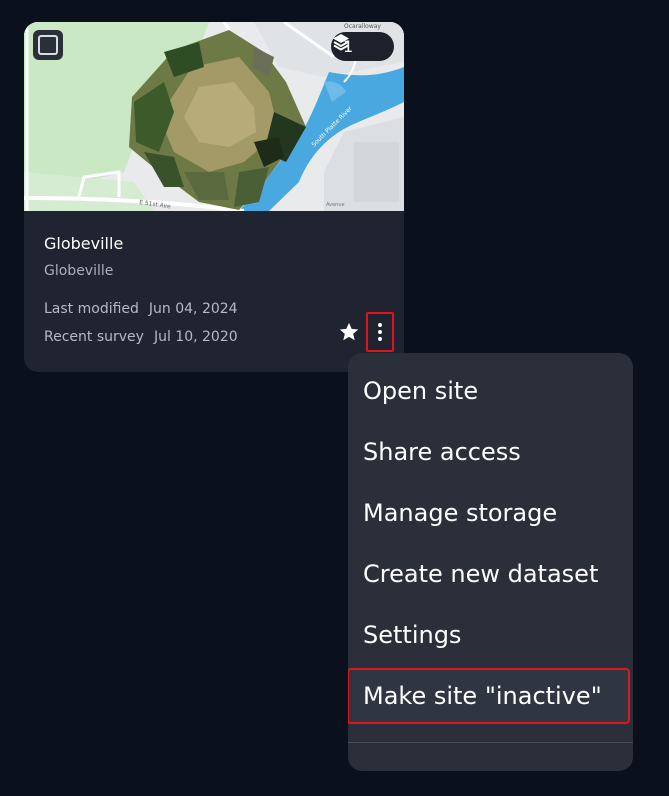  Describe the element at coordinates (349, 332) in the screenshot. I see `favorite-star-icon` at that location.